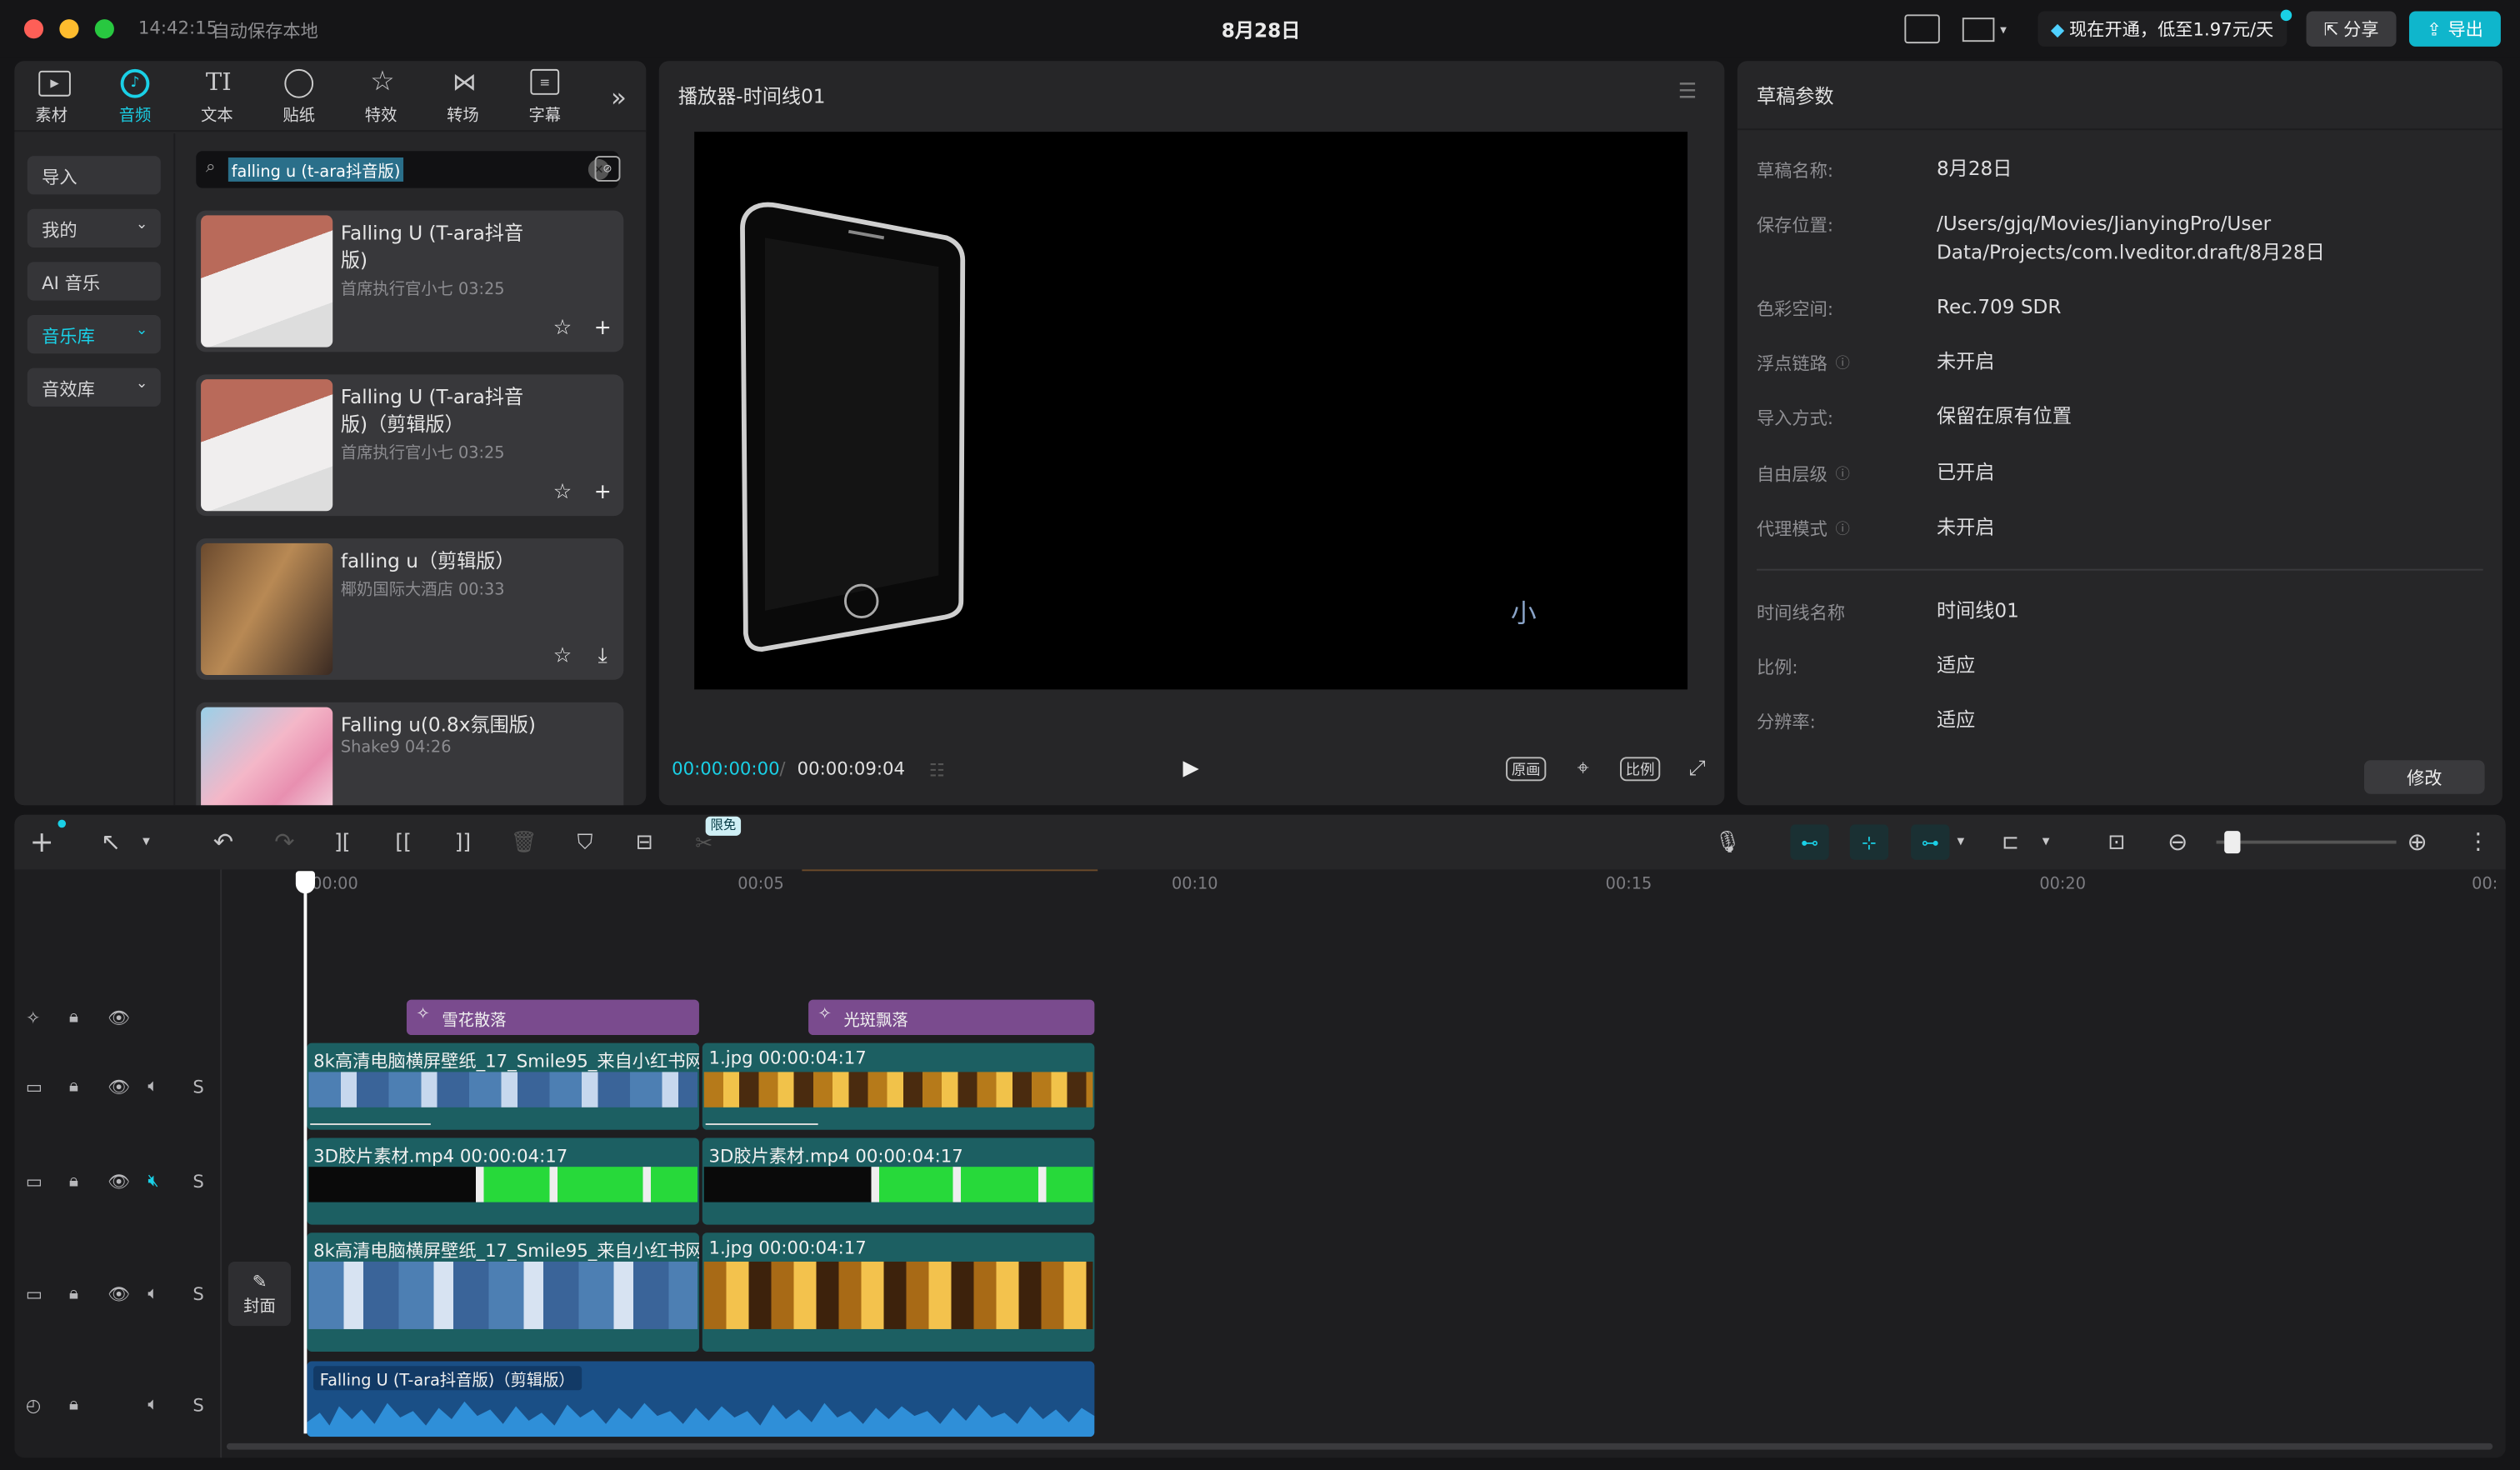 The height and width of the screenshot is (1470, 2520). Describe the element at coordinates (305, 1163) in the screenshot. I see `playhead-line` at that location.